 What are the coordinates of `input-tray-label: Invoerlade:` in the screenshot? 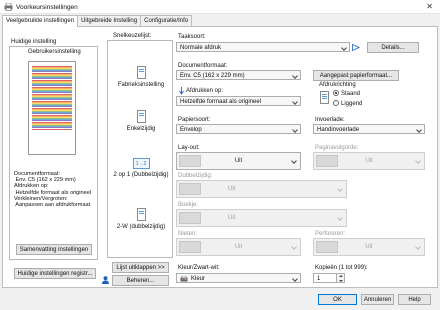 It's located at (330, 120).